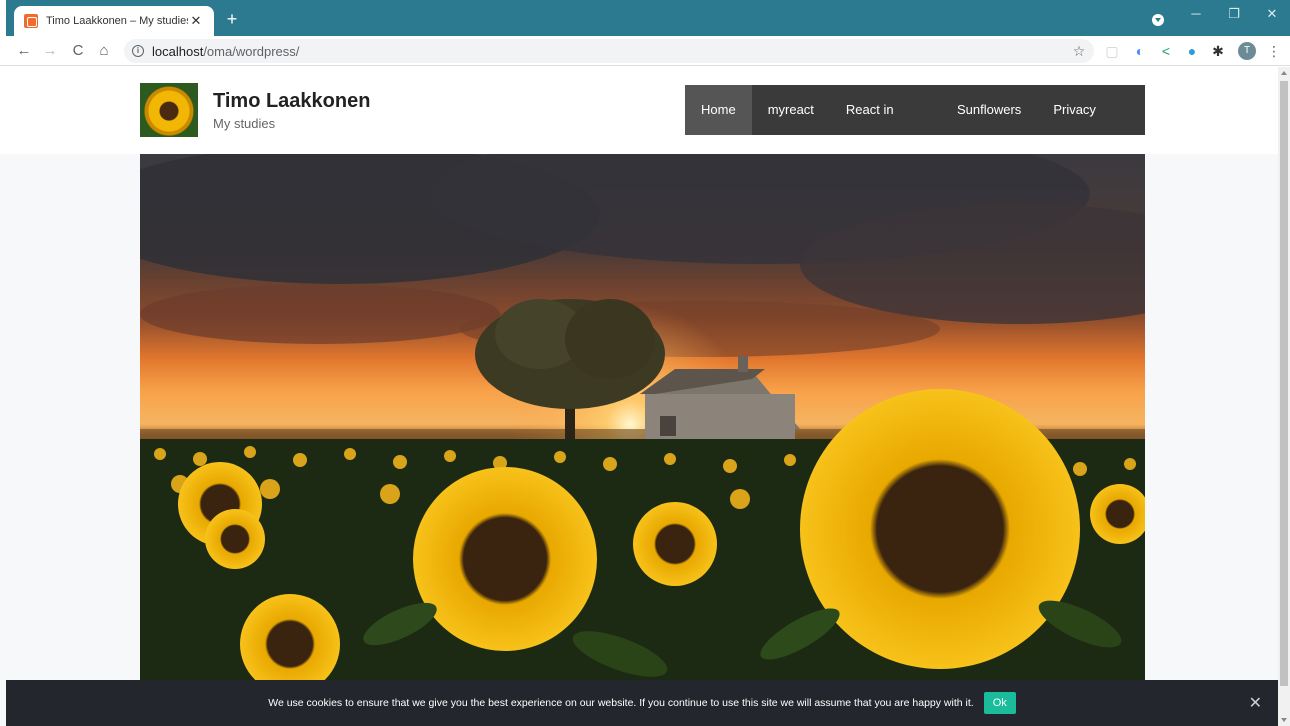  Describe the element at coordinates (999, 703) in the screenshot. I see `cookie-ok-button: Ok` at that location.